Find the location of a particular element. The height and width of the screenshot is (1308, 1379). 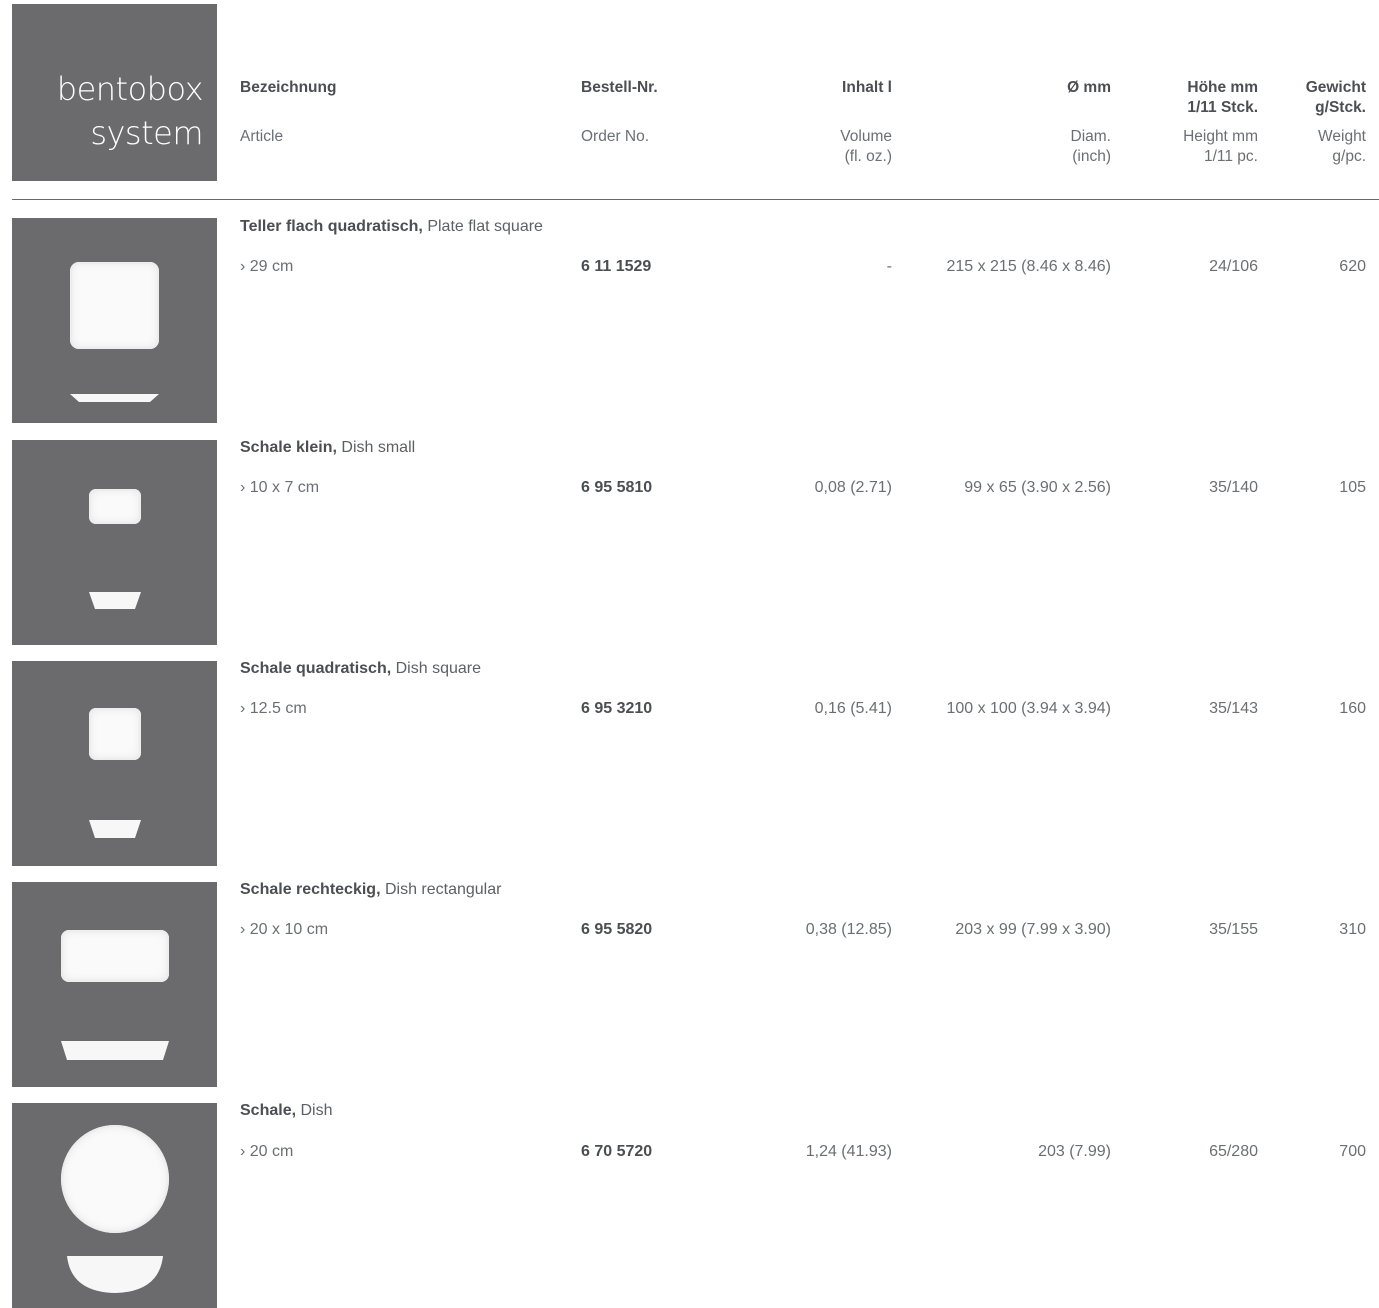

product-name: Schale rechteckig, Dish rectangular is located at coordinates (371, 889).